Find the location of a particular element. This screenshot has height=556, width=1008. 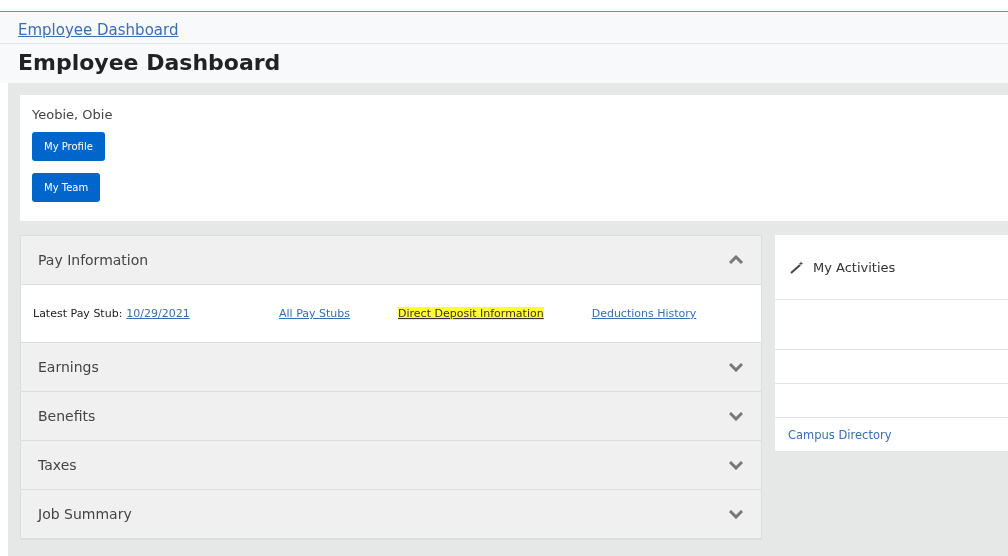

panel-title: My Activities is located at coordinates (854, 267).